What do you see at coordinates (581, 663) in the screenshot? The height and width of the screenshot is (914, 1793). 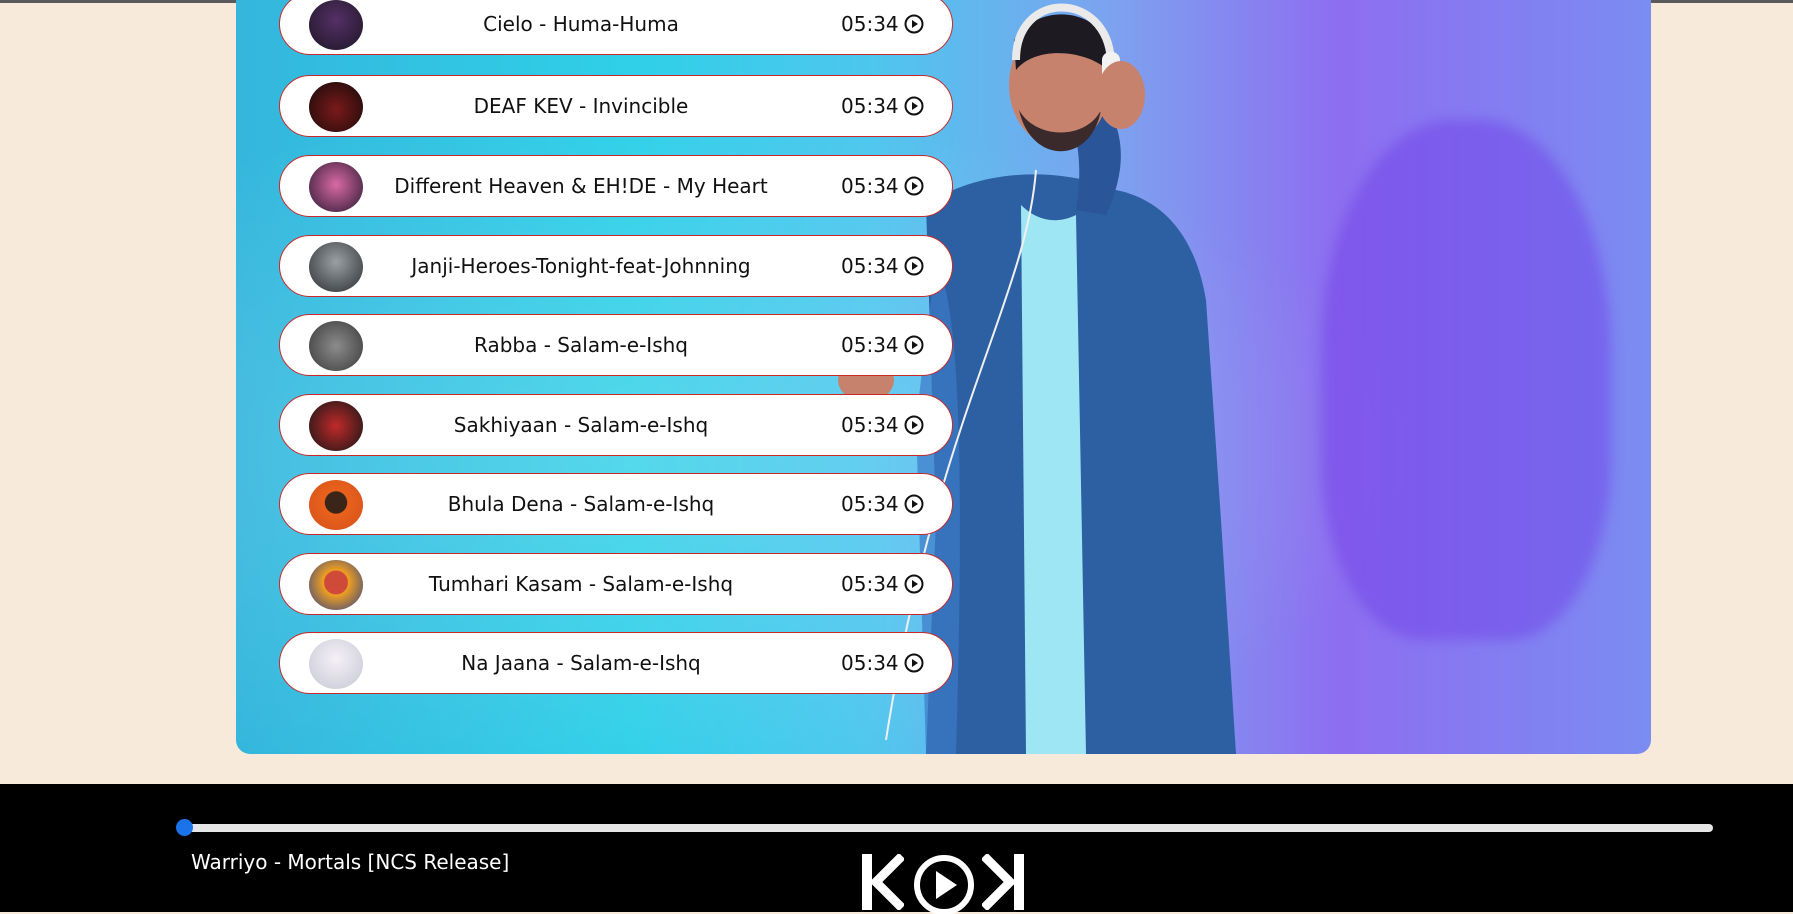 I see `track-title: Na Jaana - Salam-e-Ishq` at bounding box center [581, 663].